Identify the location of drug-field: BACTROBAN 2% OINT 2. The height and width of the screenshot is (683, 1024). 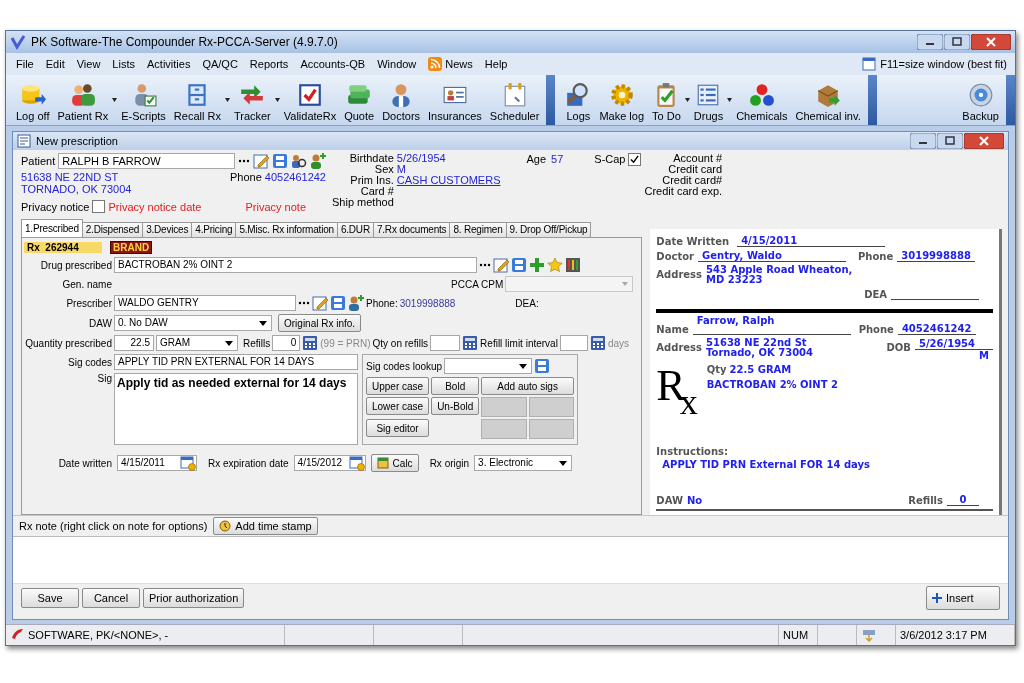
(295, 265).